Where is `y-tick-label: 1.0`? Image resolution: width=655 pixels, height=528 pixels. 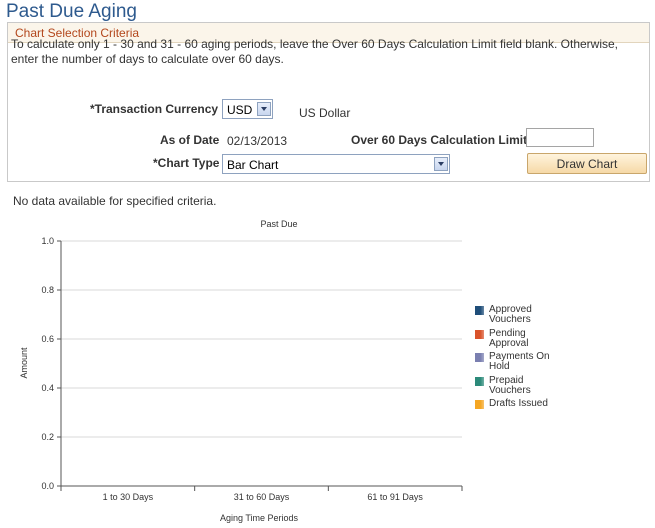
y-tick-label: 1.0 is located at coordinates (47, 241).